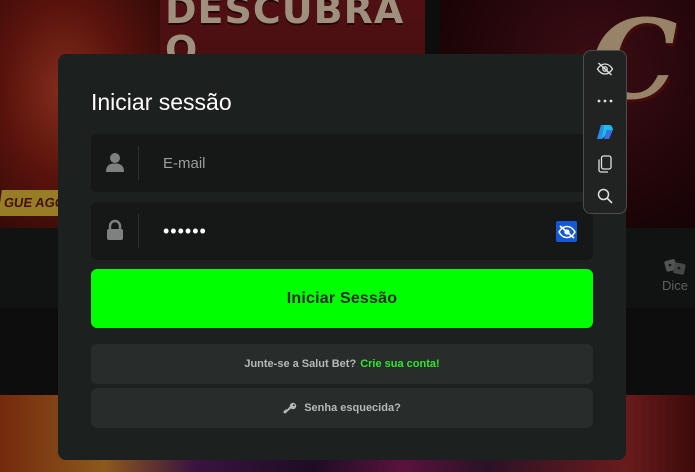 The image size is (695, 472). I want to click on user-icon, so click(115, 162).